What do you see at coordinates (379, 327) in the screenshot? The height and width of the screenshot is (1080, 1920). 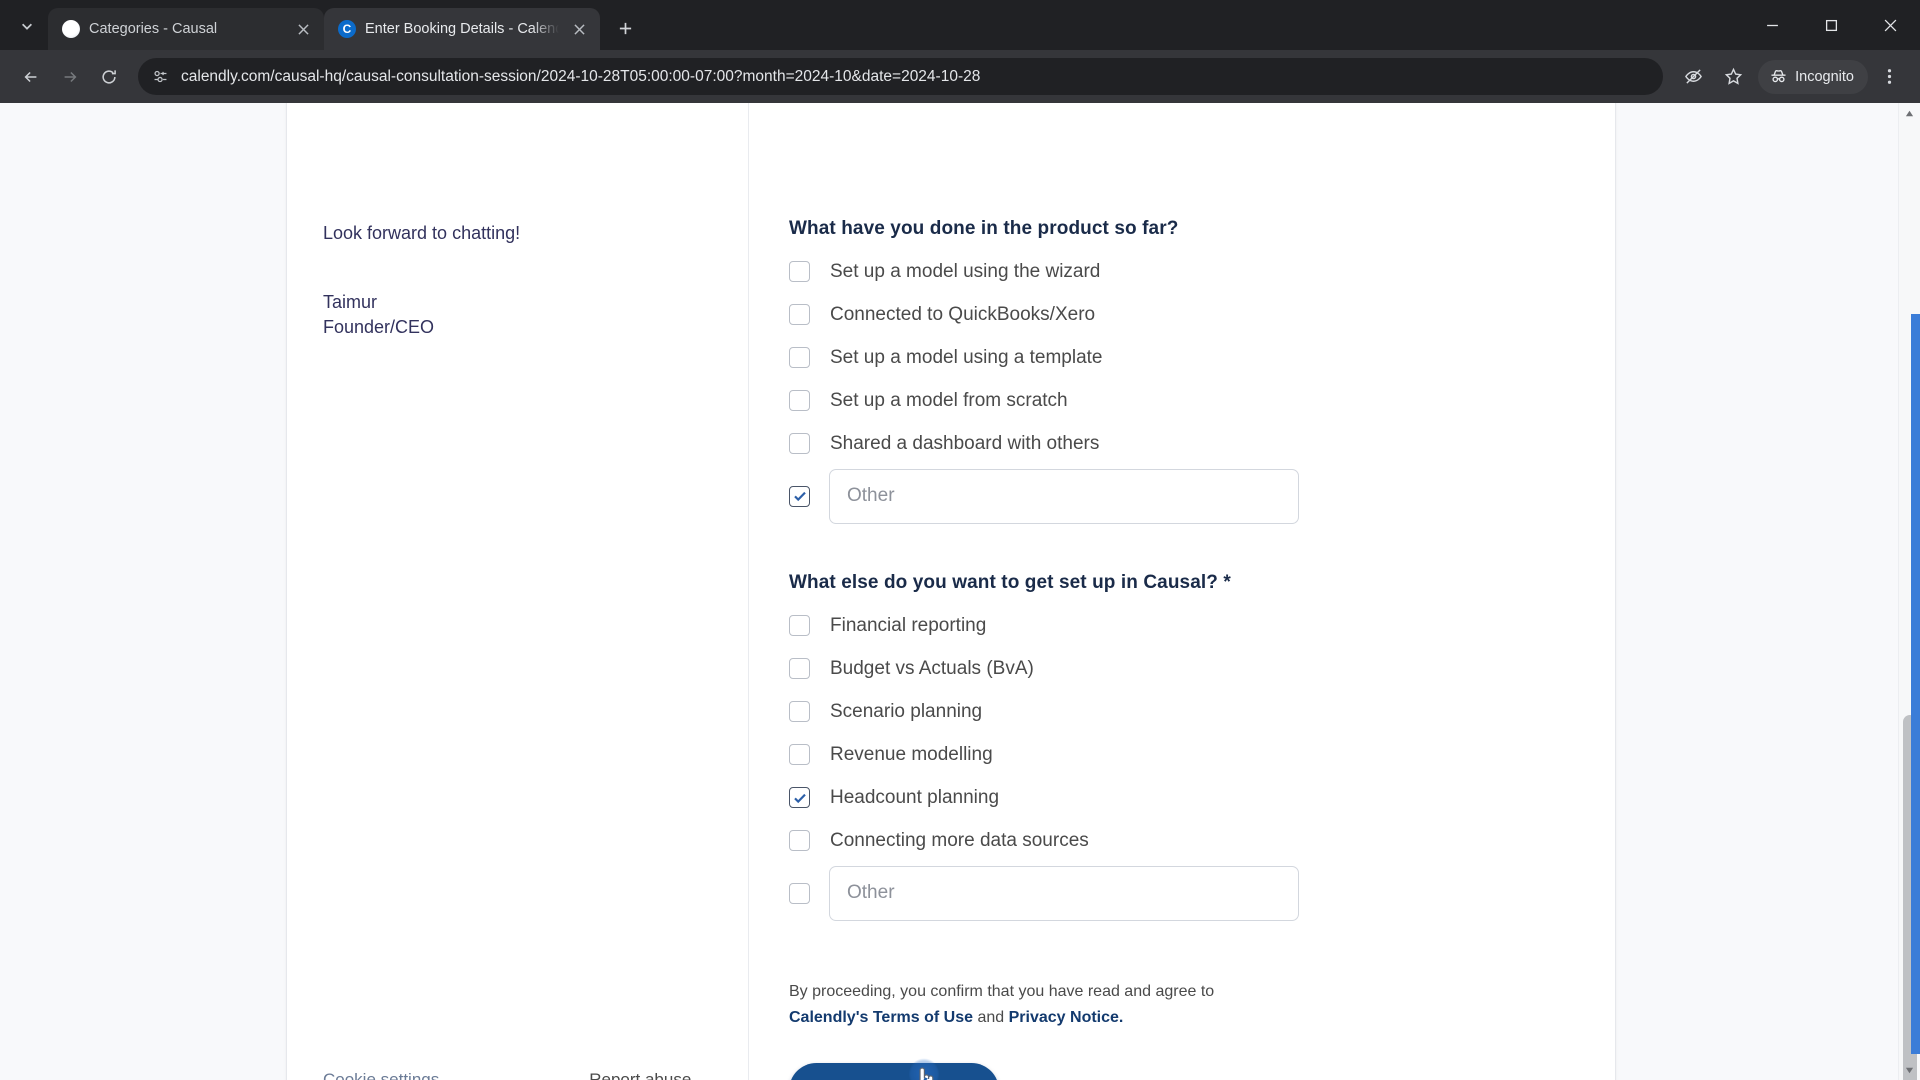 I see `signature-title: Founder/CEO` at bounding box center [379, 327].